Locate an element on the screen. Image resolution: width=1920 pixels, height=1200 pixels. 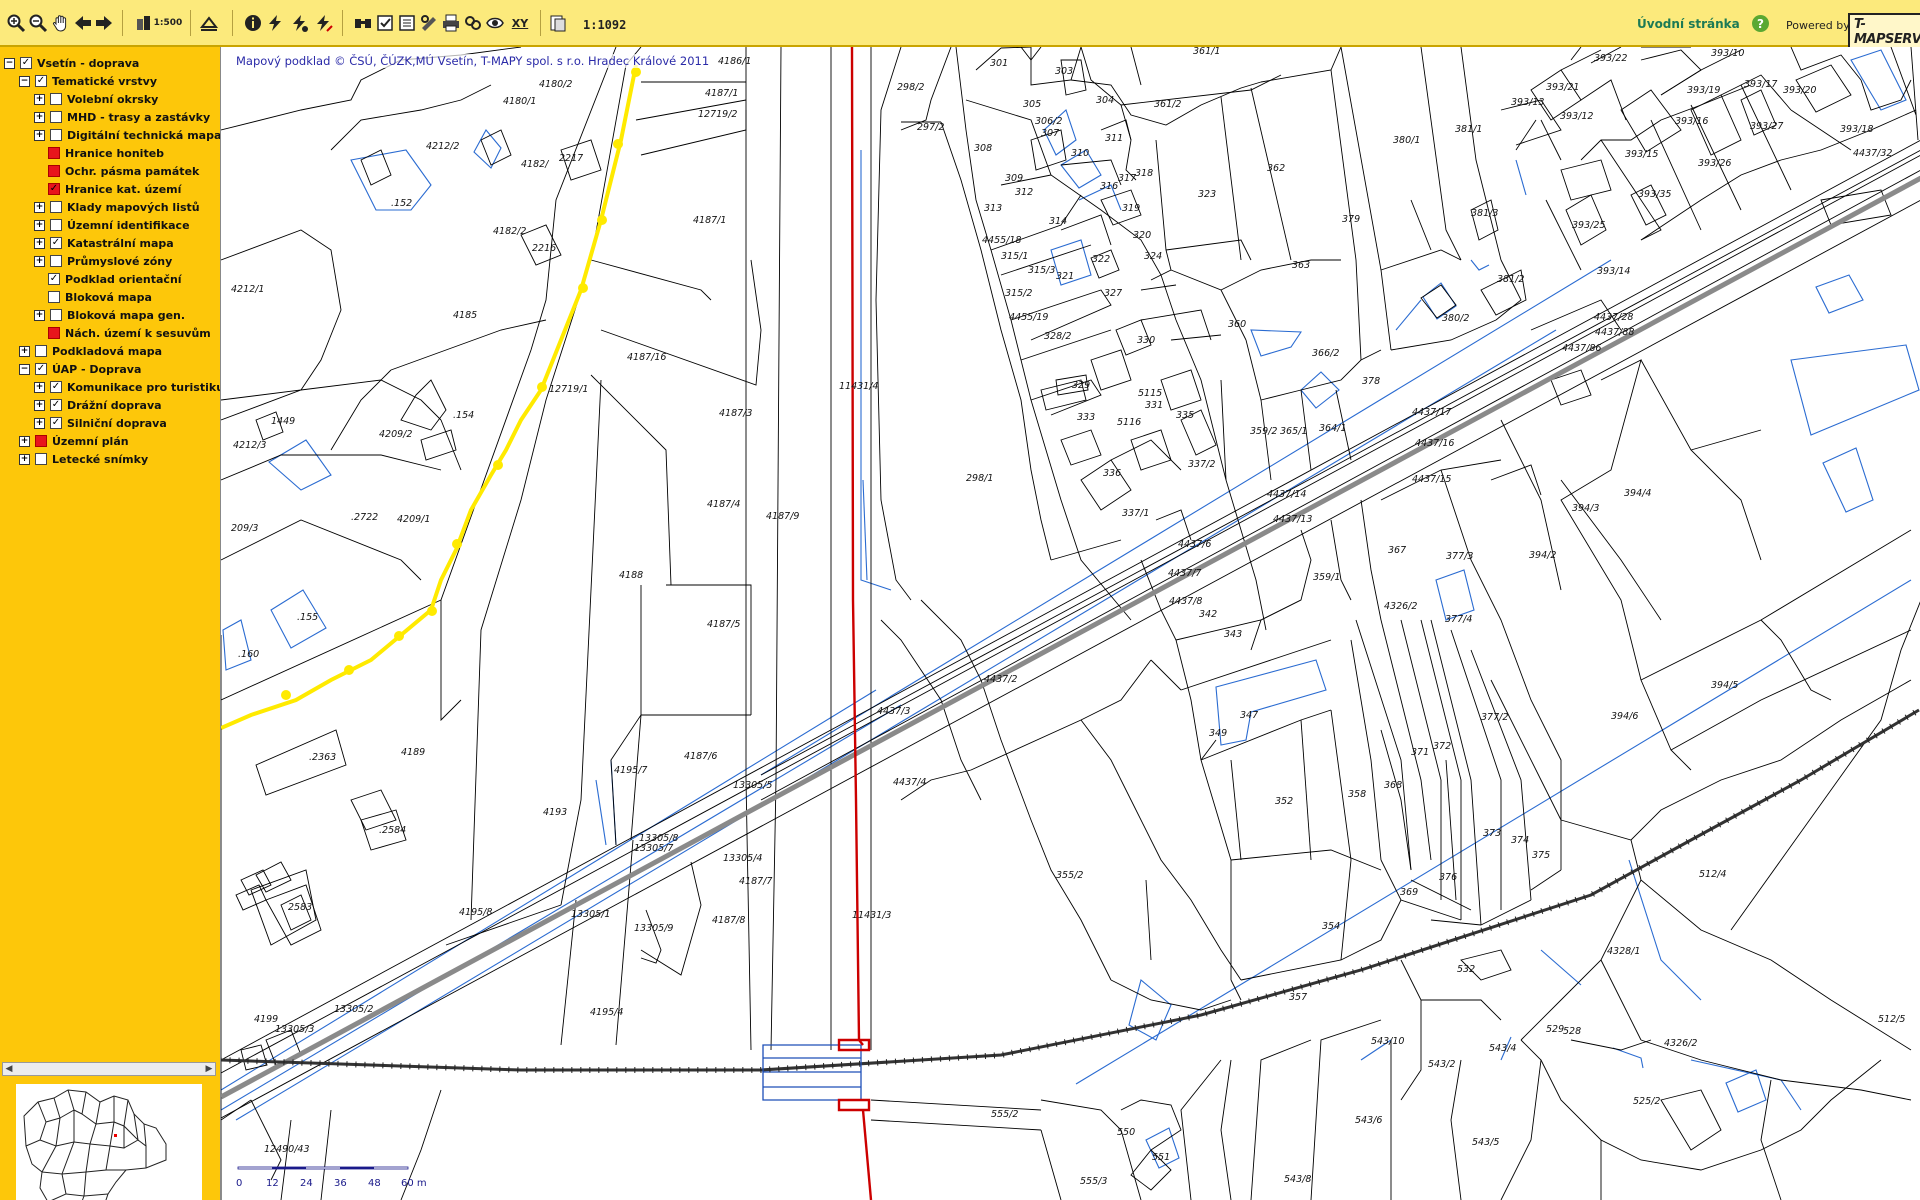
layer-item: + Průmyslové zóny is located at coordinates (103, 261).